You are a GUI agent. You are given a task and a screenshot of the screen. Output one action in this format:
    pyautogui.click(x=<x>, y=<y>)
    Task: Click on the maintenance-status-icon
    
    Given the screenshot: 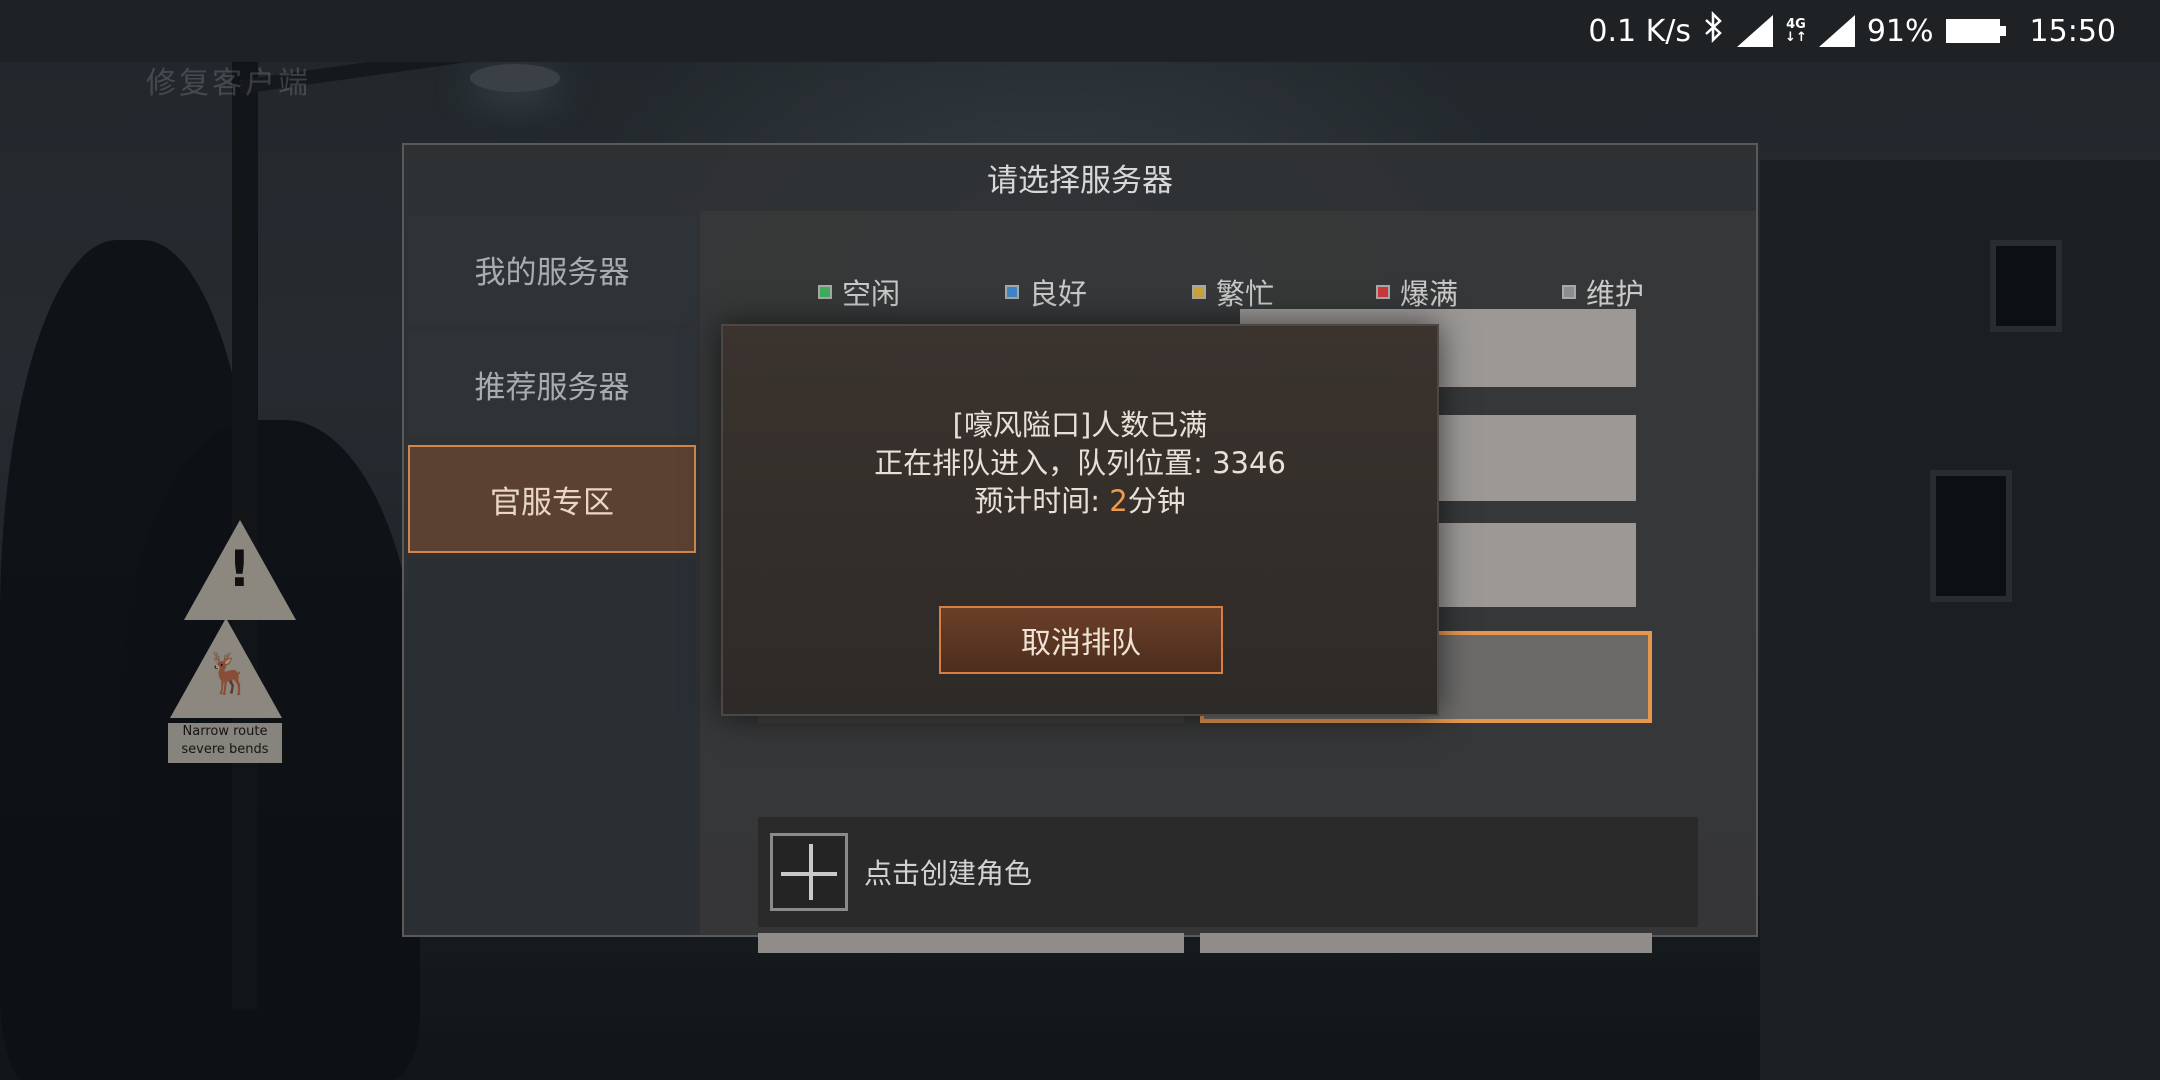 What is the action you would take?
    pyautogui.click(x=1569, y=292)
    